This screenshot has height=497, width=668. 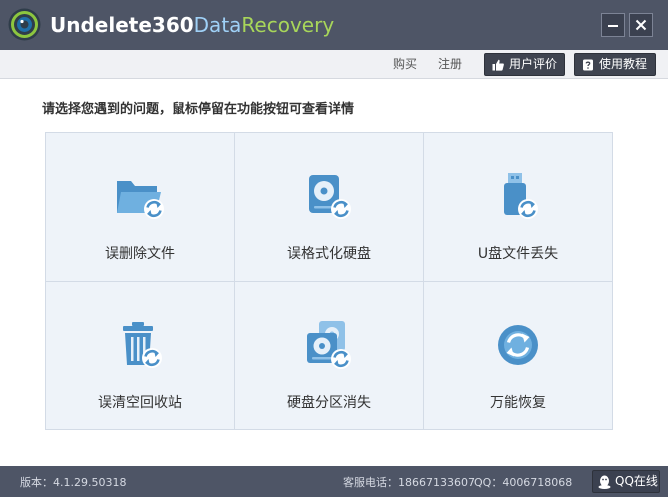 What do you see at coordinates (217, 25) in the screenshot?
I see `app-title-part2: Data` at bounding box center [217, 25].